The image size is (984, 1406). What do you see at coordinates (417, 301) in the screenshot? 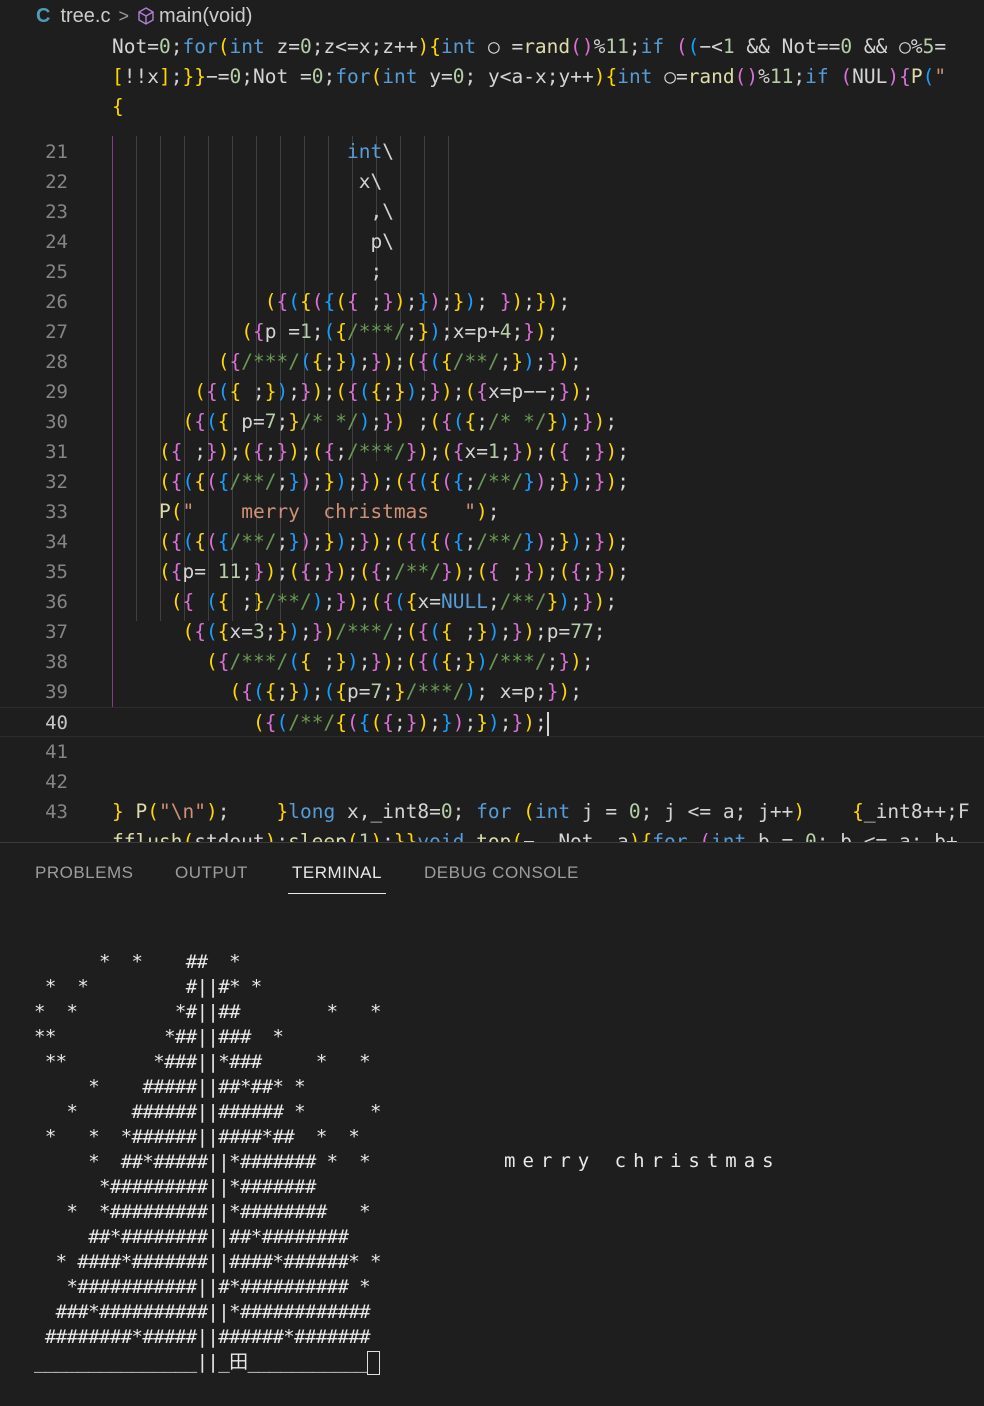
I see `code-text: ({({({({ ;});});}); });});` at bounding box center [417, 301].